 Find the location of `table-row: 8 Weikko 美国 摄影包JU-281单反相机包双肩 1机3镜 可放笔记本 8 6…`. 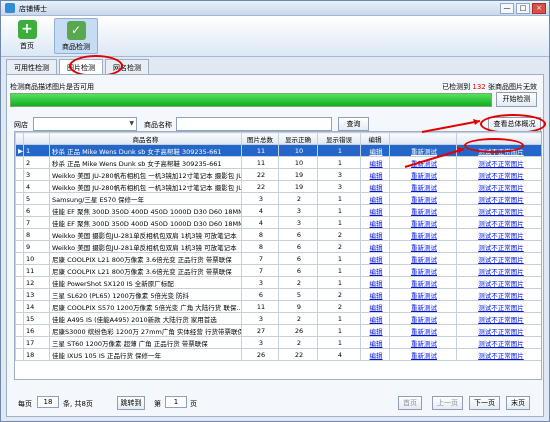

table-row: 8 Weikko 美国 摄影包JU-281单反相机包双肩 1机3镜 可放笔记本 8 6… is located at coordinates (278, 234).